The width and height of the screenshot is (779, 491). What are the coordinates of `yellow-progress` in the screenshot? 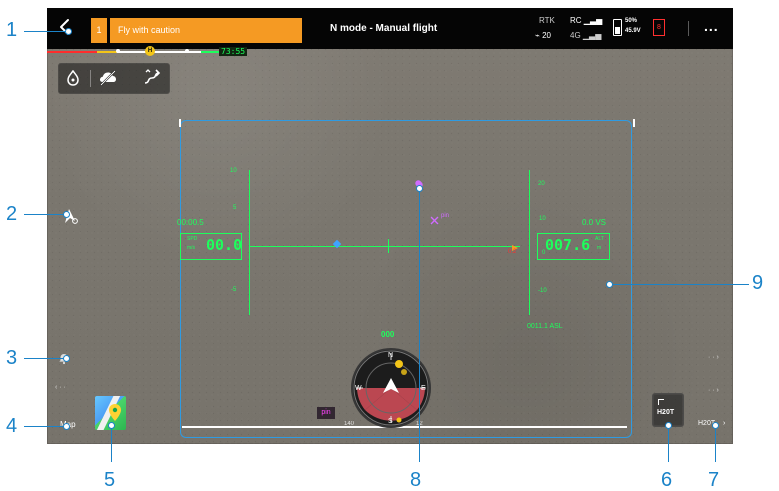 It's located at (107, 52).